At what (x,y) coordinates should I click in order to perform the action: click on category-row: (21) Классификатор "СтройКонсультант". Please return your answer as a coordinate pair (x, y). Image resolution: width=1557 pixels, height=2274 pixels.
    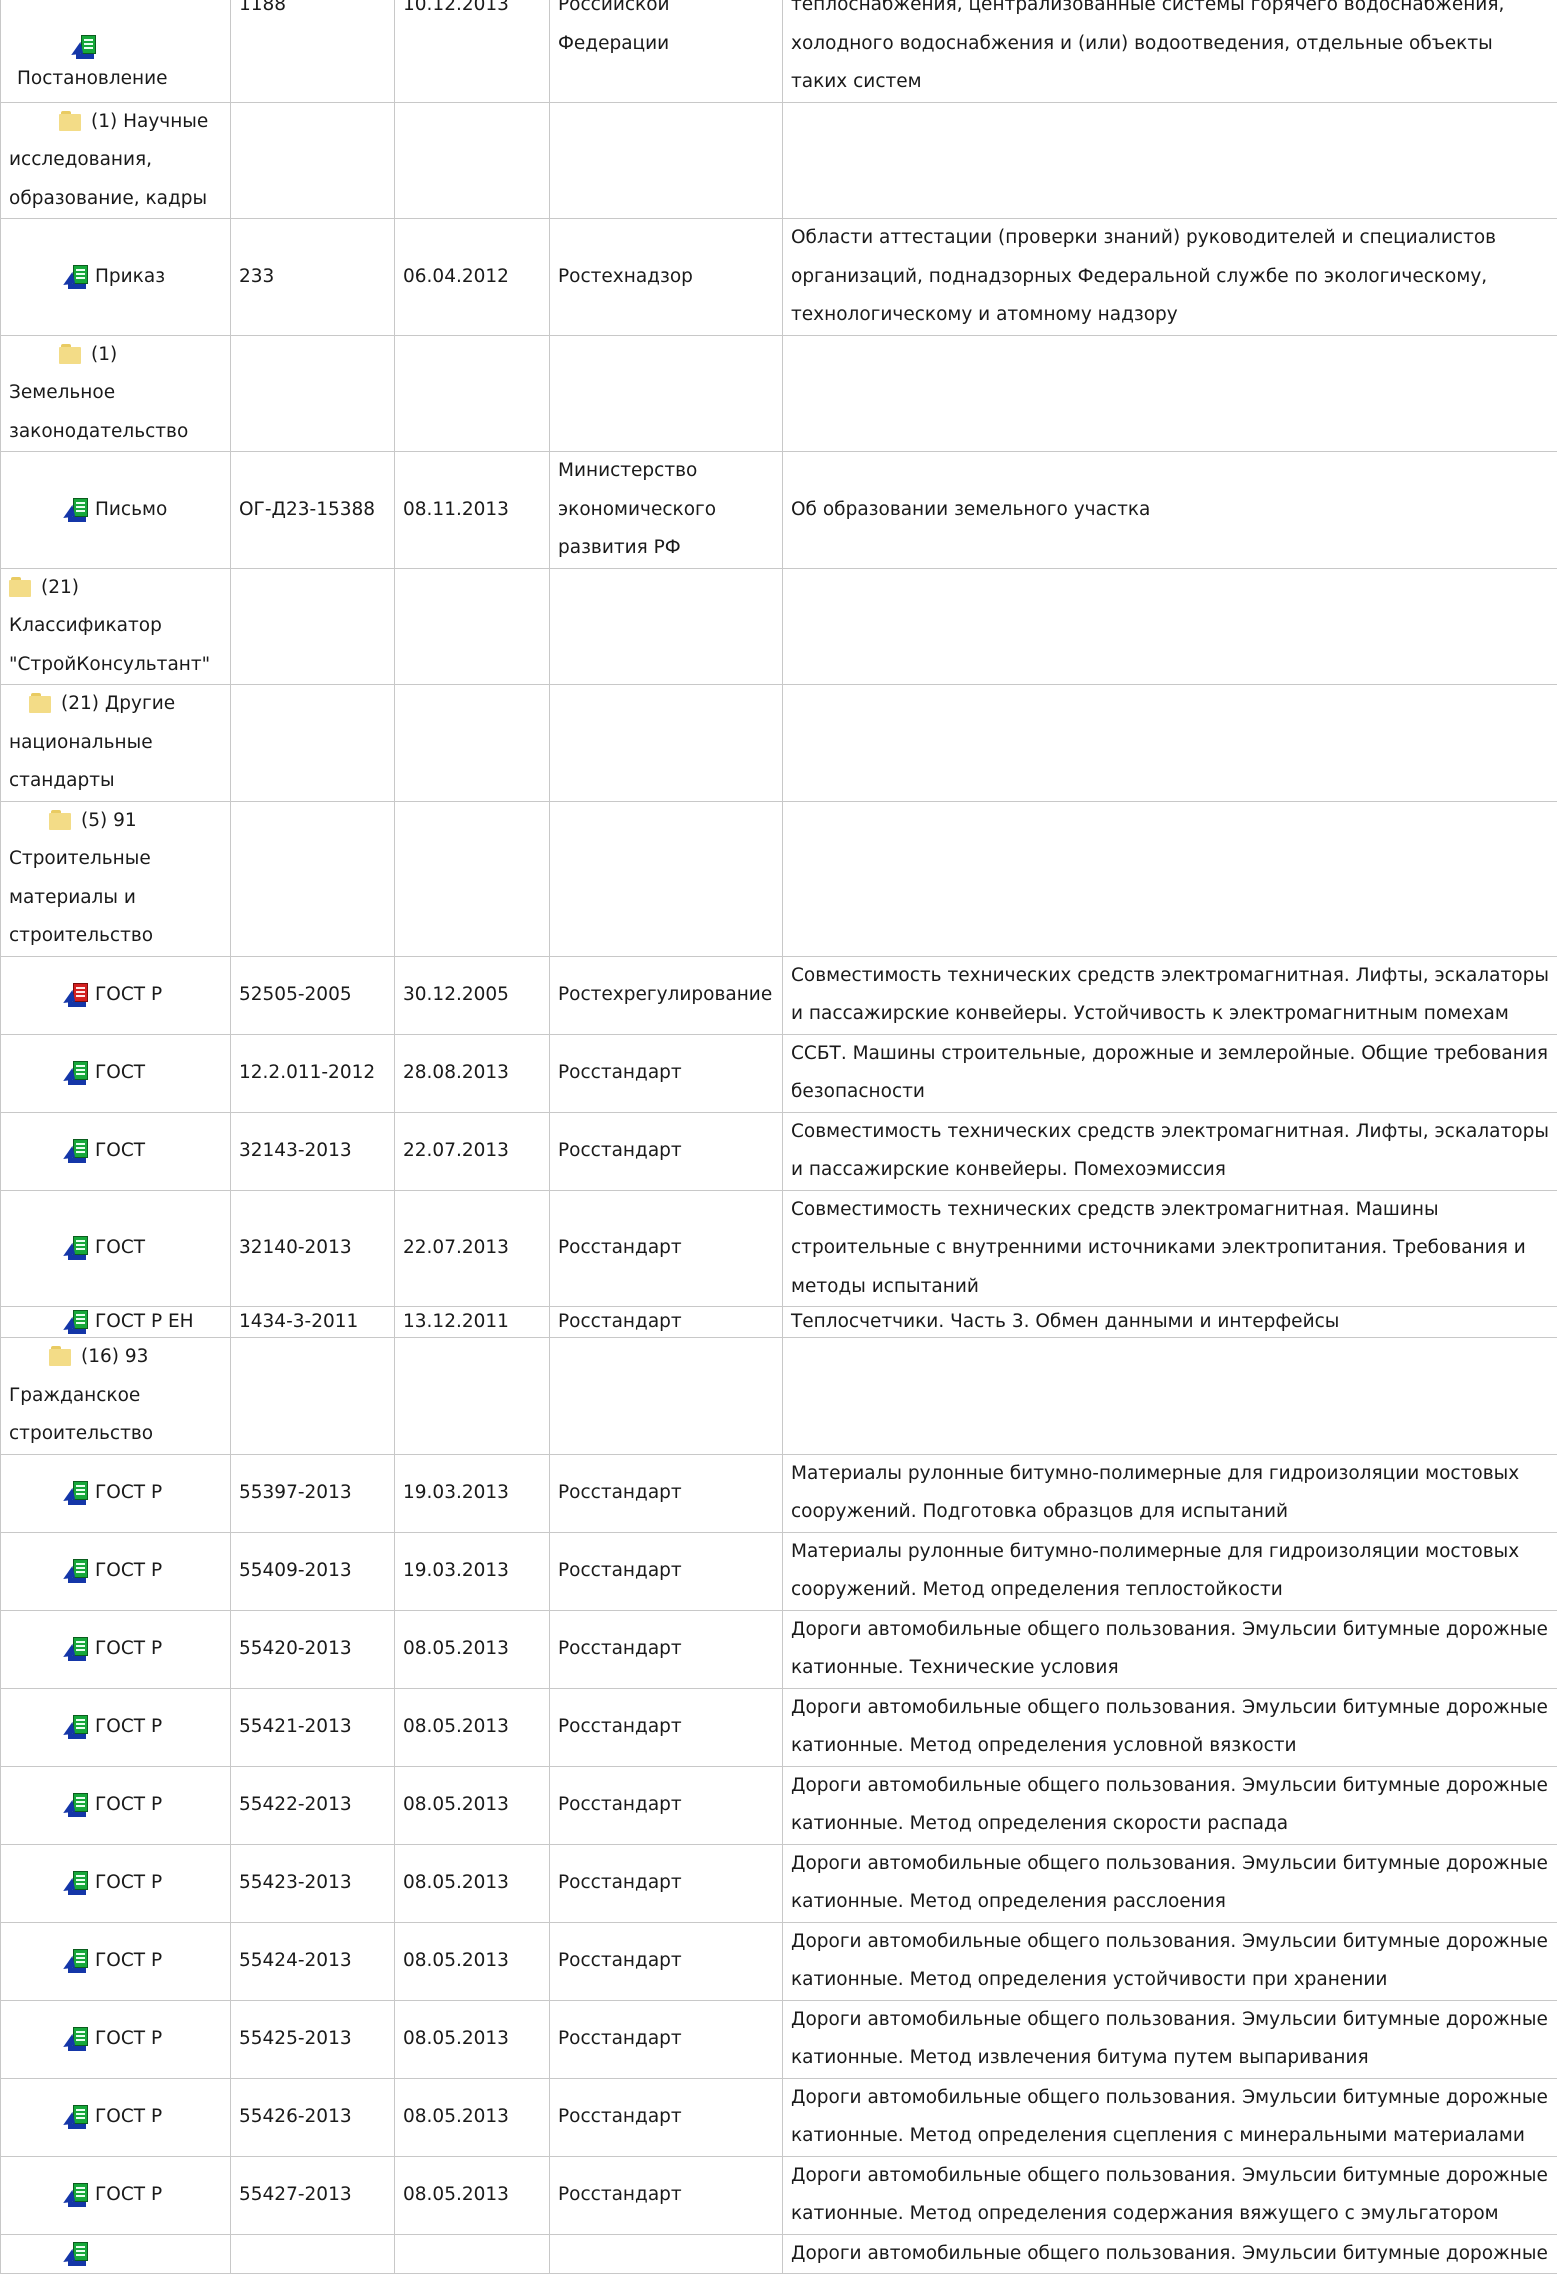
    Looking at the image, I should click on (779, 626).